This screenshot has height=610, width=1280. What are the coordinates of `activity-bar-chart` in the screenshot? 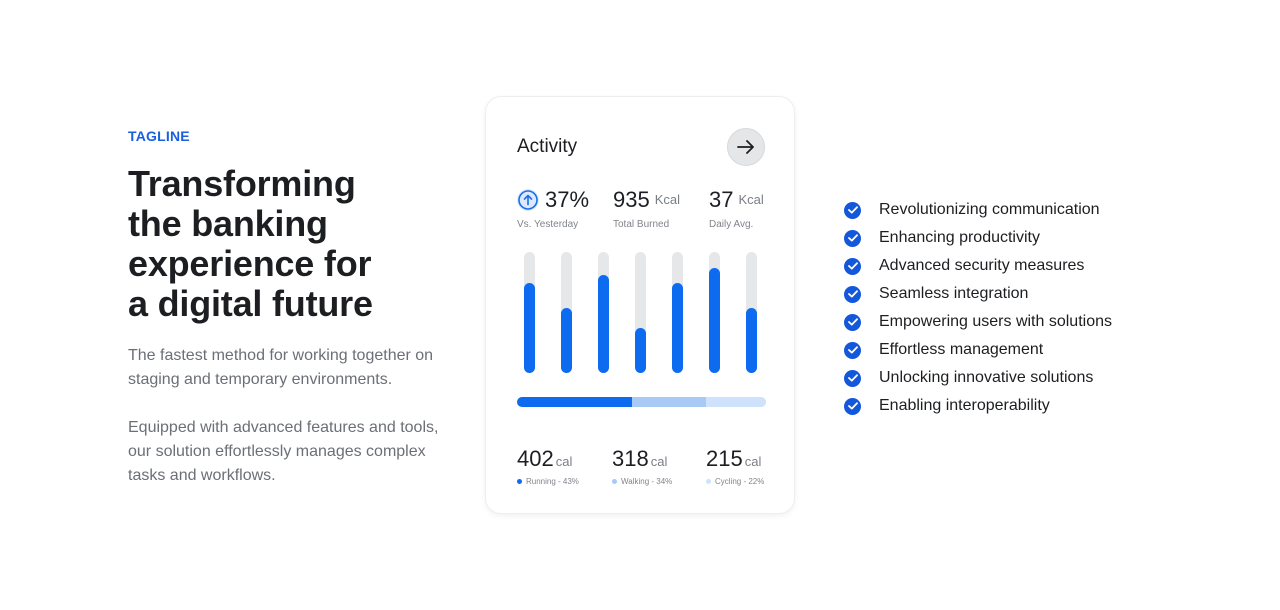 It's located at (642, 312).